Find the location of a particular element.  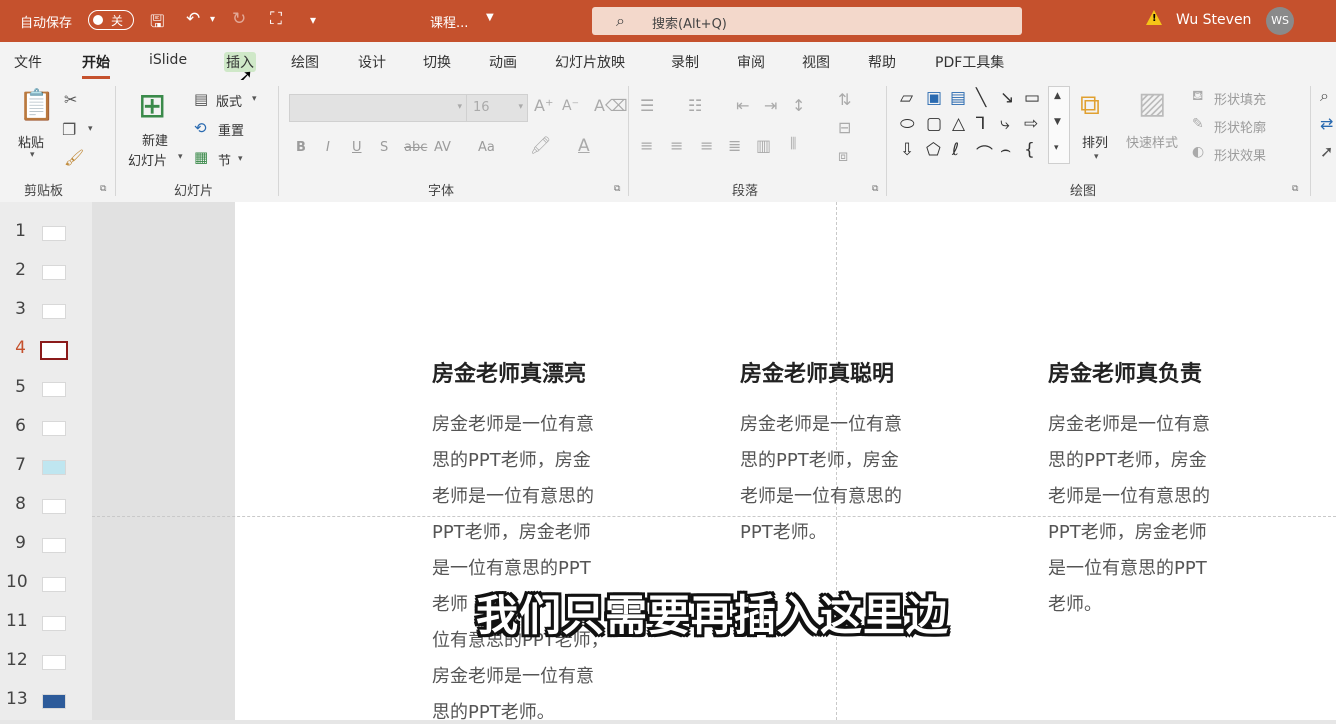

font-name-combo: ▾ is located at coordinates (378, 108).